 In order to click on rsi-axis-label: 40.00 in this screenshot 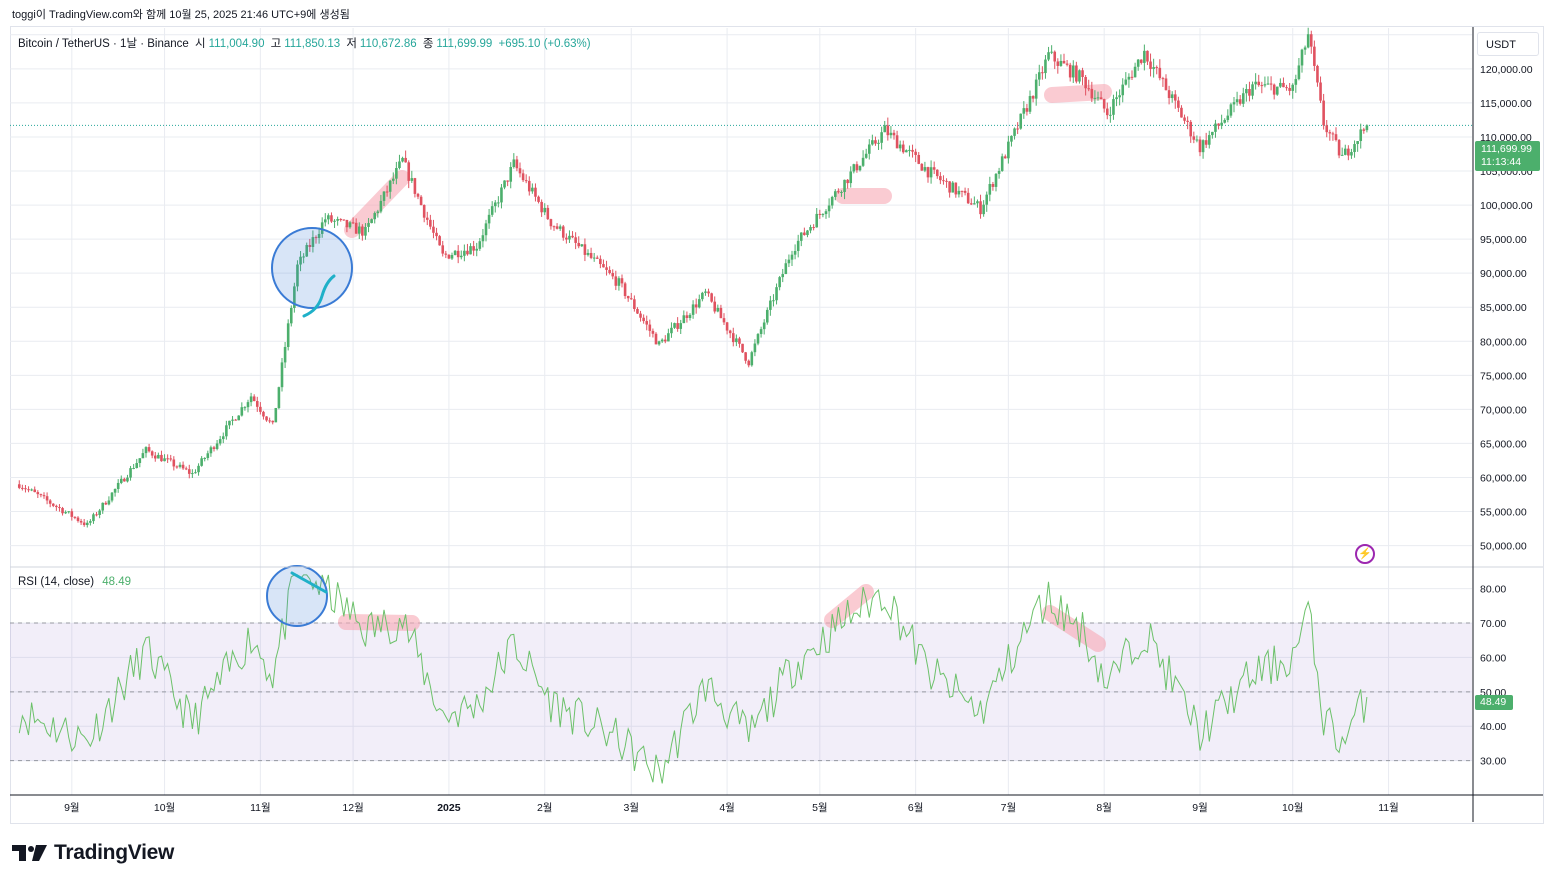, I will do `click(1493, 727)`.